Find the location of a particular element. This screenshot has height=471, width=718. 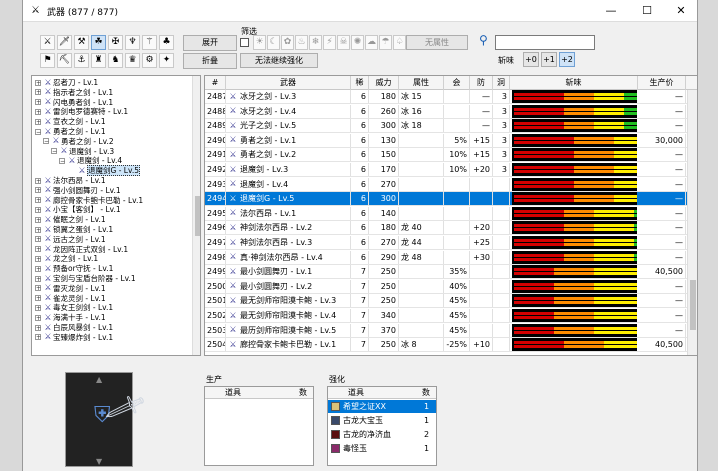

tree-item: + ⚔ 龙因阵正式双剑 - Lv.1 is located at coordinates (81, 249).